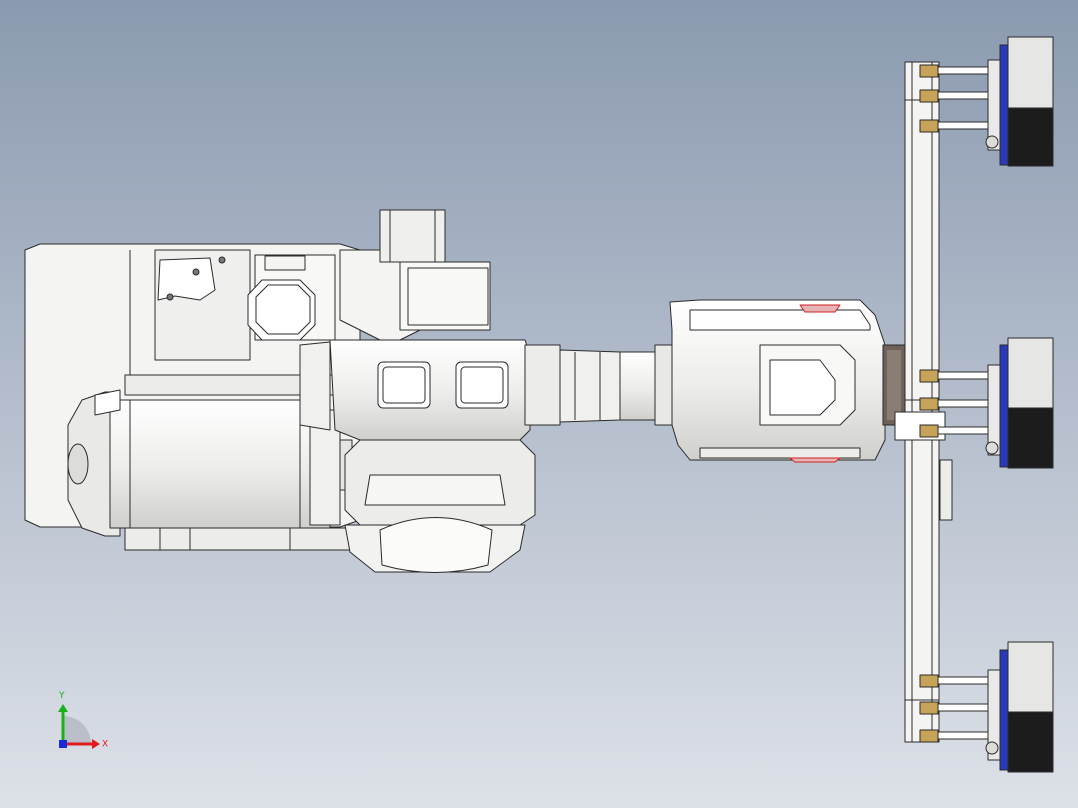  I want to click on origin-marker, so click(63, 744).